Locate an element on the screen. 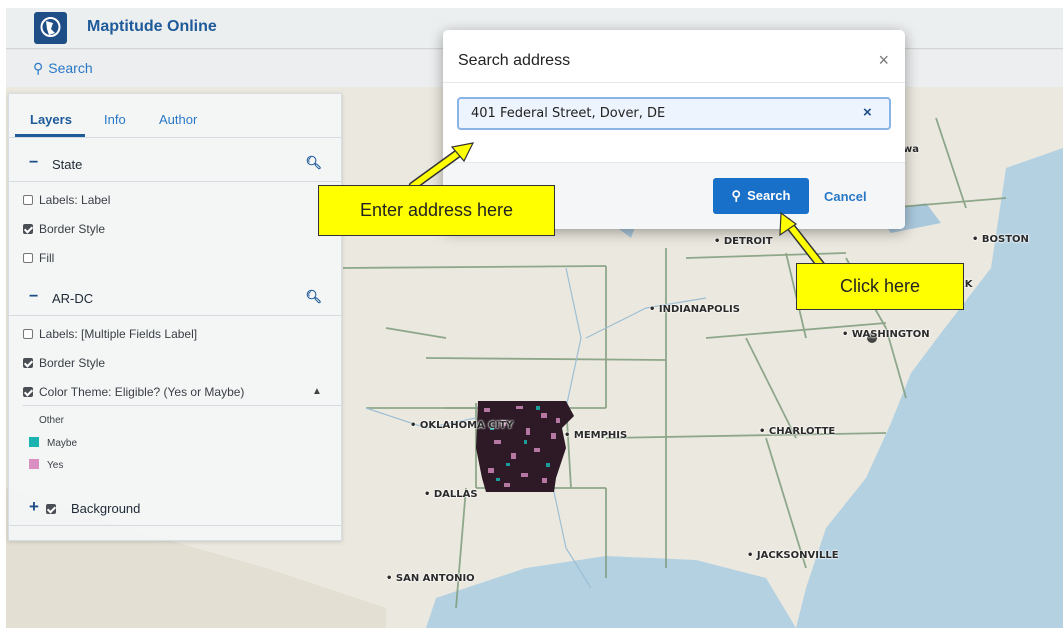 The width and height of the screenshot is (1063, 628). callout-arrows is located at coordinates (618, 207).